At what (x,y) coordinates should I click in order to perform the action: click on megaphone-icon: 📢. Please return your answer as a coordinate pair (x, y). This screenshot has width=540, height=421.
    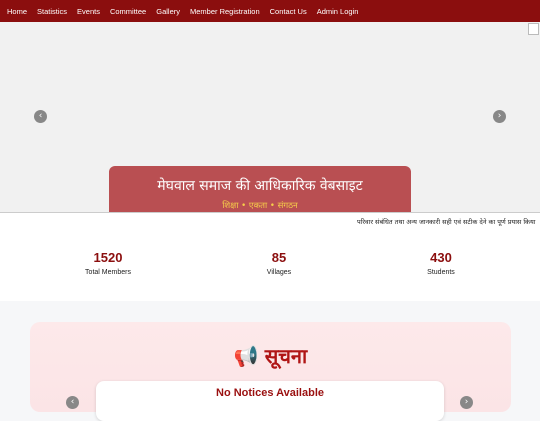
    Looking at the image, I should click on (246, 356).